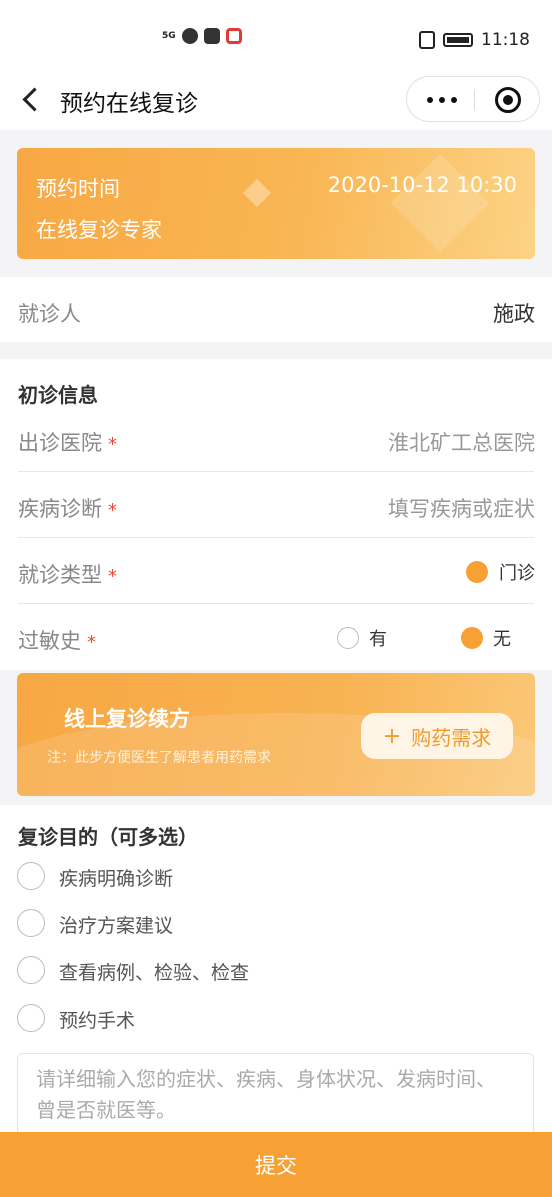  I want to click on purpose-option-label: 查看病例、检验、检查, so click(154, 973).